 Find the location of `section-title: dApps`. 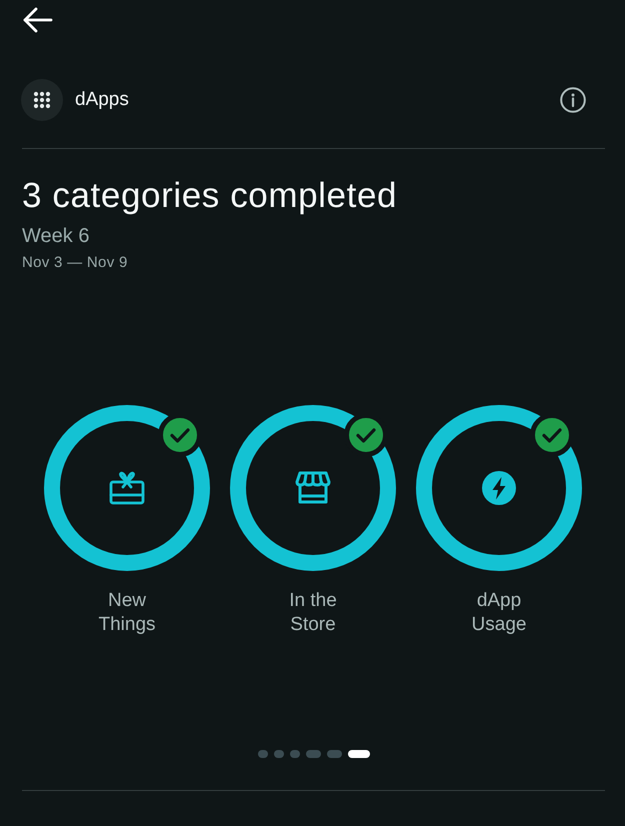

section-title: dApps is located at coordinates (102, 100).